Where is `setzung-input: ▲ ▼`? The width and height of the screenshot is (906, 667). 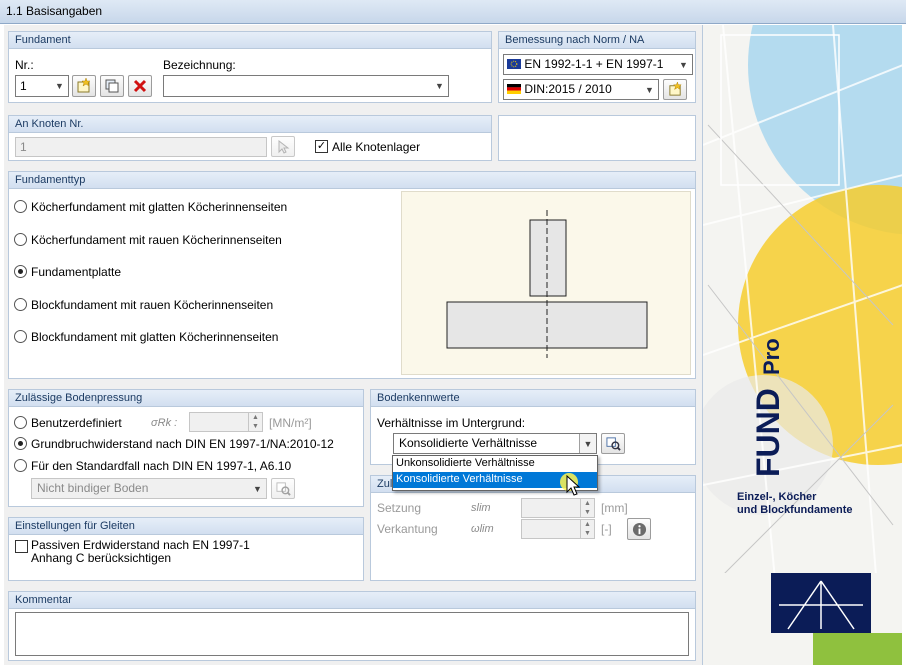 setzung-input: ▲ ▼ is located at coordinates (558, 508).